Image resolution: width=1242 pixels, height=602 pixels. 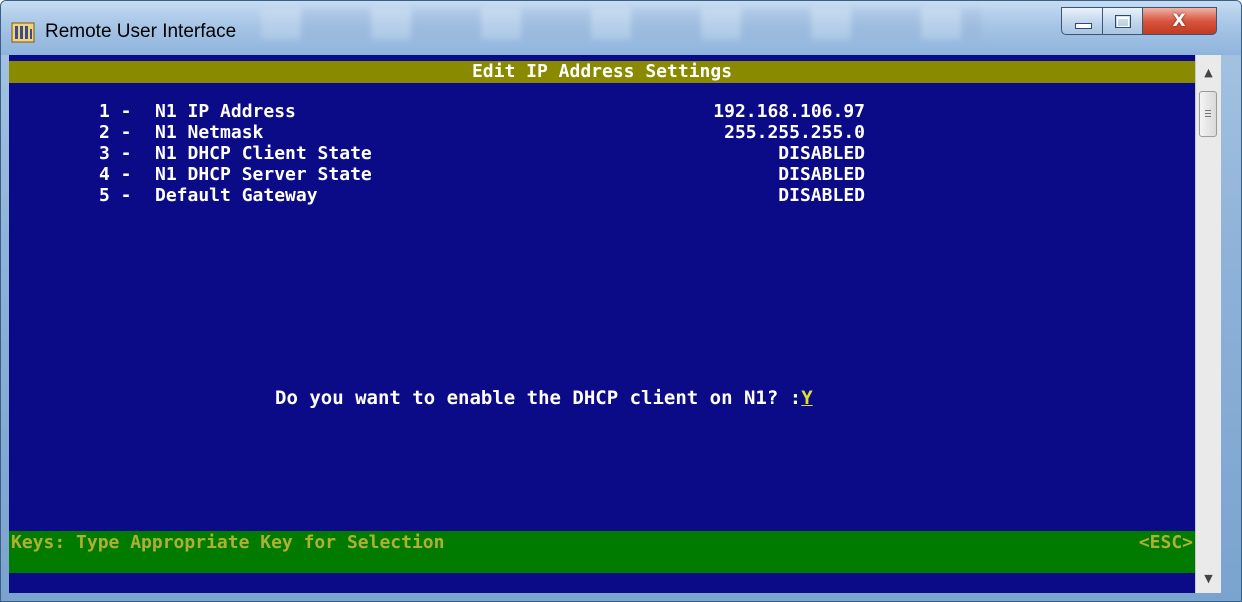 I want to click on scroll-down-icon: ▼, so click(x=1208, y=578).